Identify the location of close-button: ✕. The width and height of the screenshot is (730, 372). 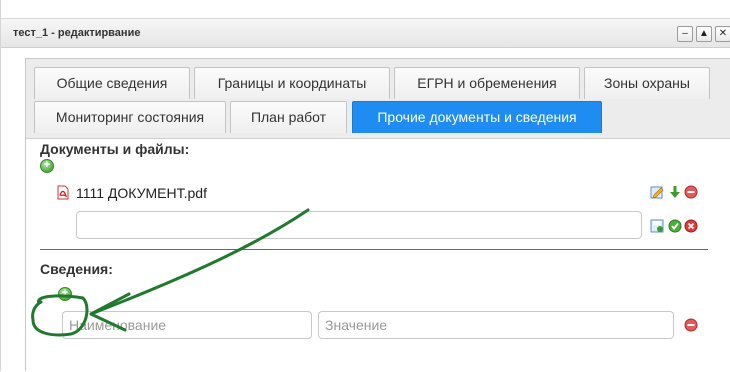
(722, 34).